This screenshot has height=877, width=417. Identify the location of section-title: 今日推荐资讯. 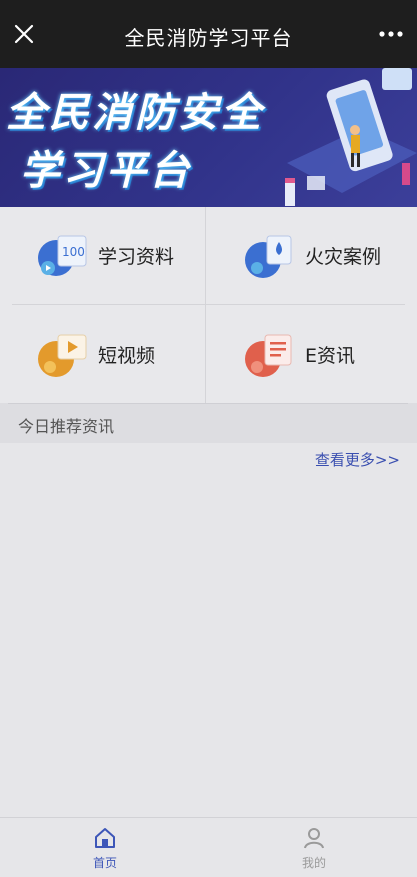
(66, 426).